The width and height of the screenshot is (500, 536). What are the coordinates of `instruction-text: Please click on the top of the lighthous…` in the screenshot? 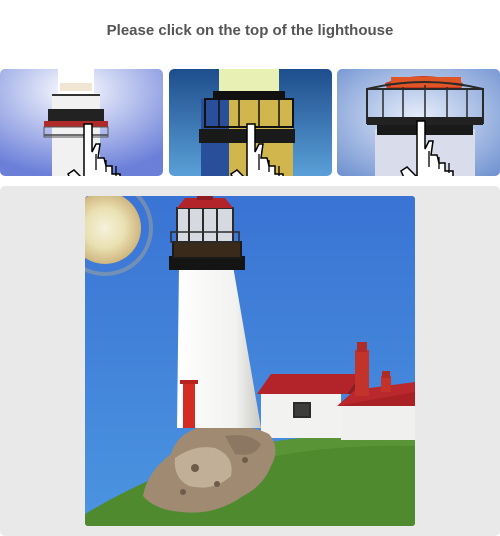 It's located at (250, 30).